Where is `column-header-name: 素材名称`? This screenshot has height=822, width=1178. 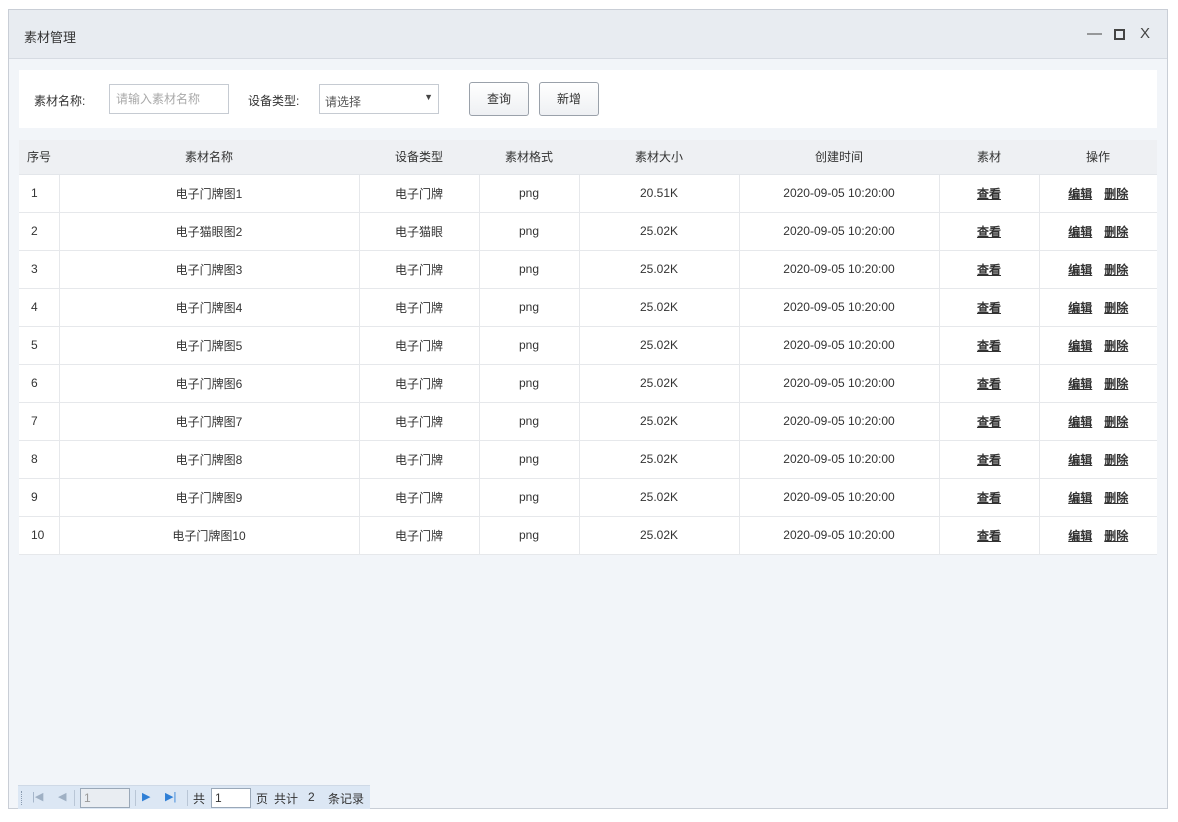 column-header-name: 素材名称 is located at coordinates (209, 157).